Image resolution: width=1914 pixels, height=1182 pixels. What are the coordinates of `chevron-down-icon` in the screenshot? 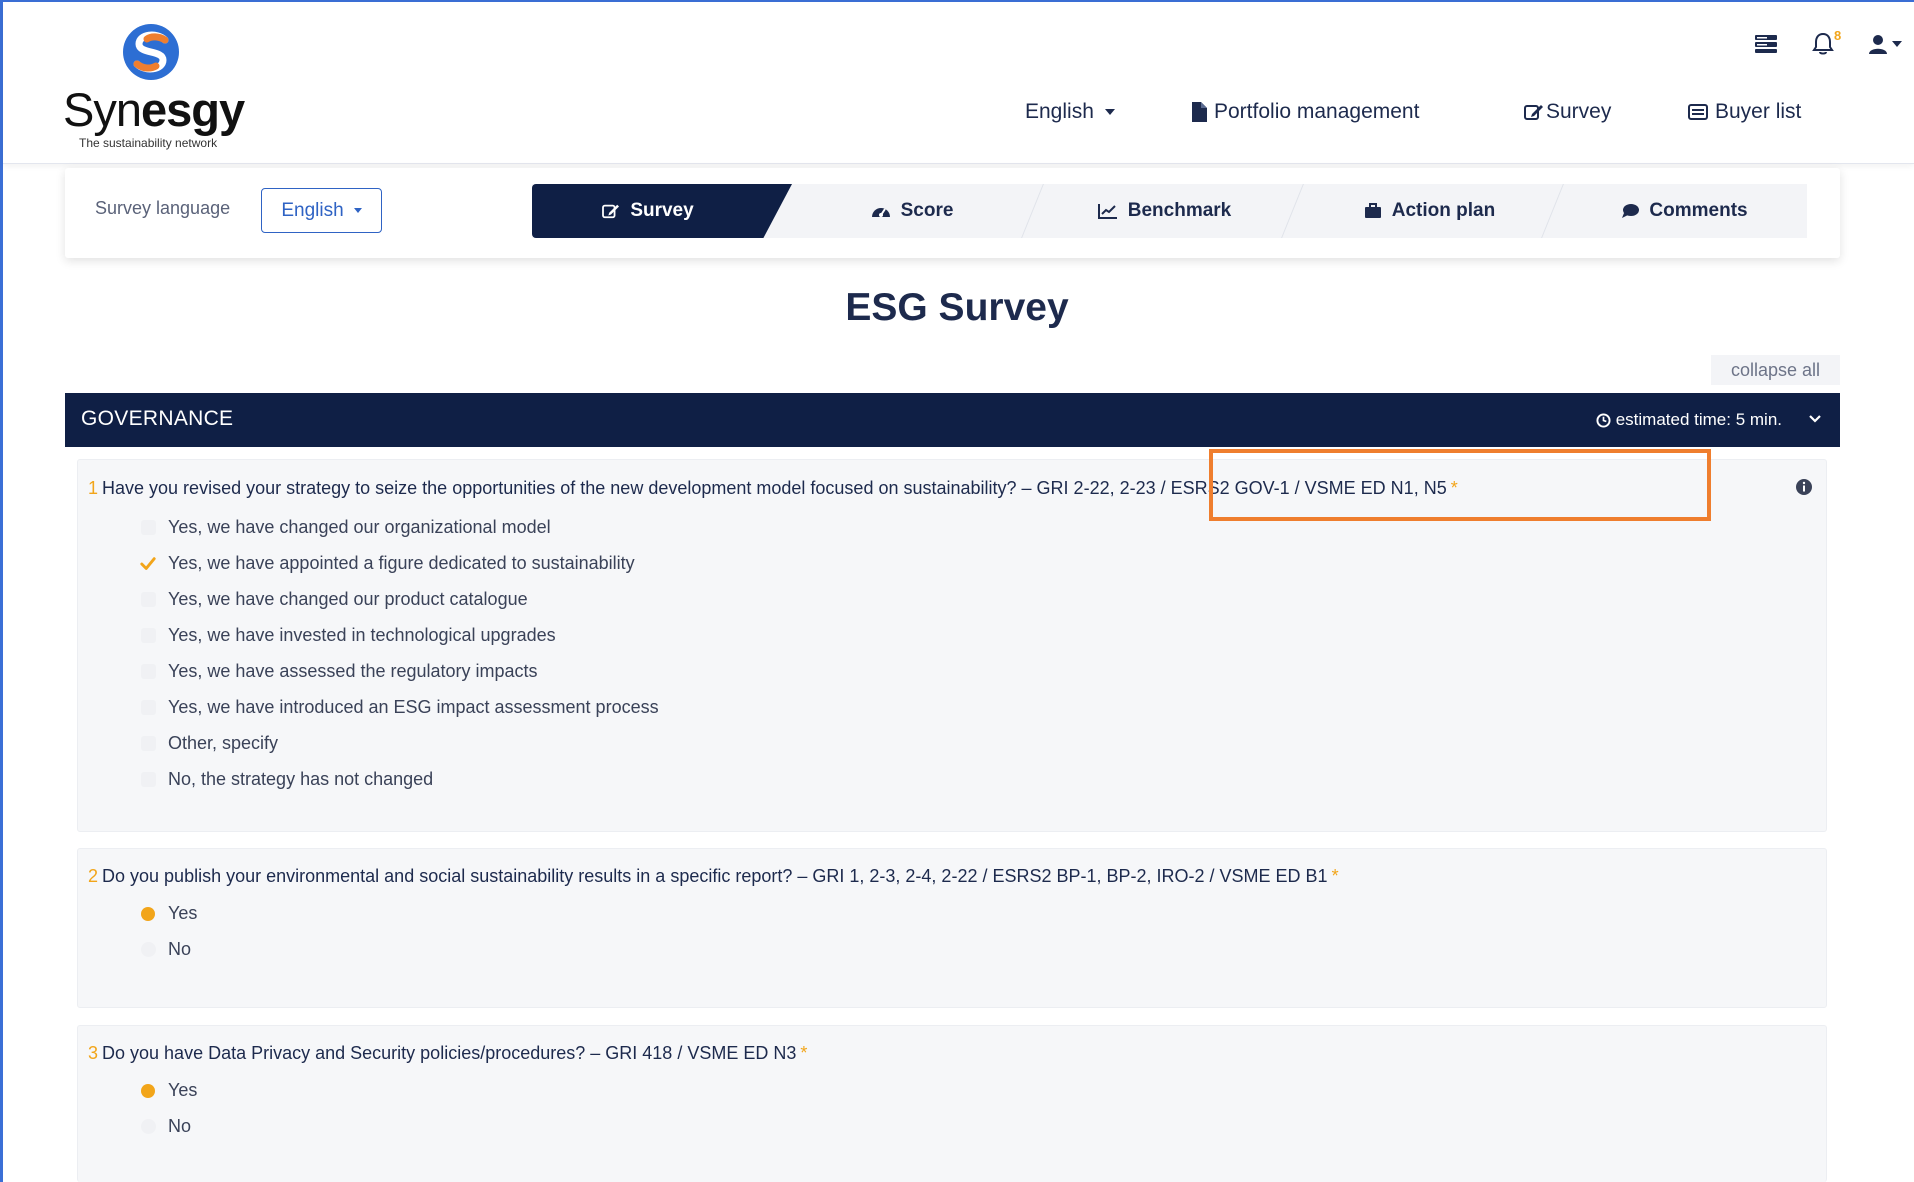 It's located at (1815, 418).